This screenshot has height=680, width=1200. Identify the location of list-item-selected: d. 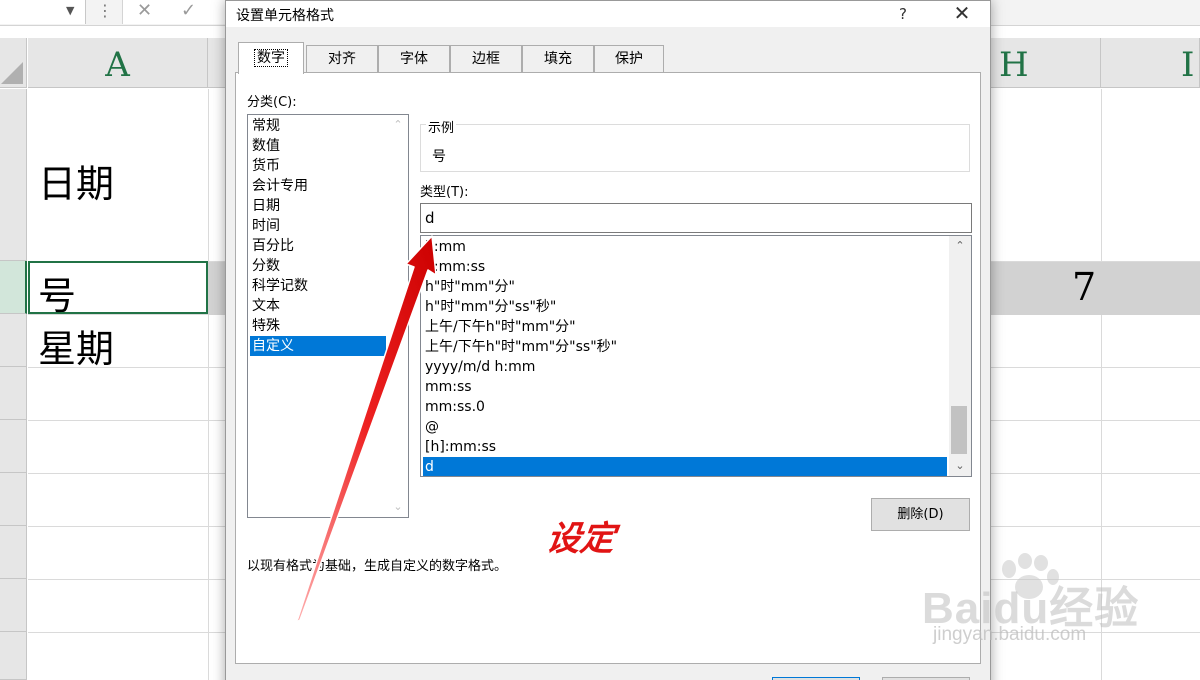
(685, 466).